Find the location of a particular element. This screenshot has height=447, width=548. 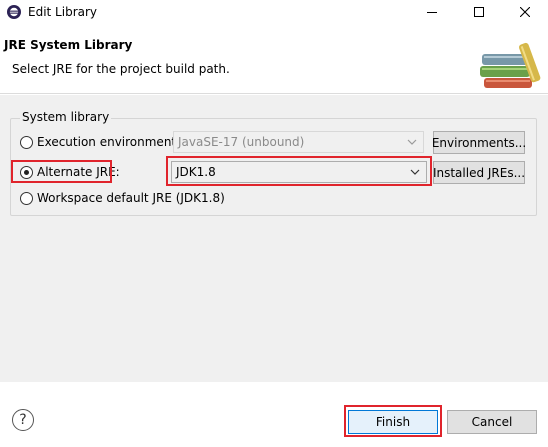

execution-environment-value: JavaSE-17 (unbound) is located at coordinates (241, 142).